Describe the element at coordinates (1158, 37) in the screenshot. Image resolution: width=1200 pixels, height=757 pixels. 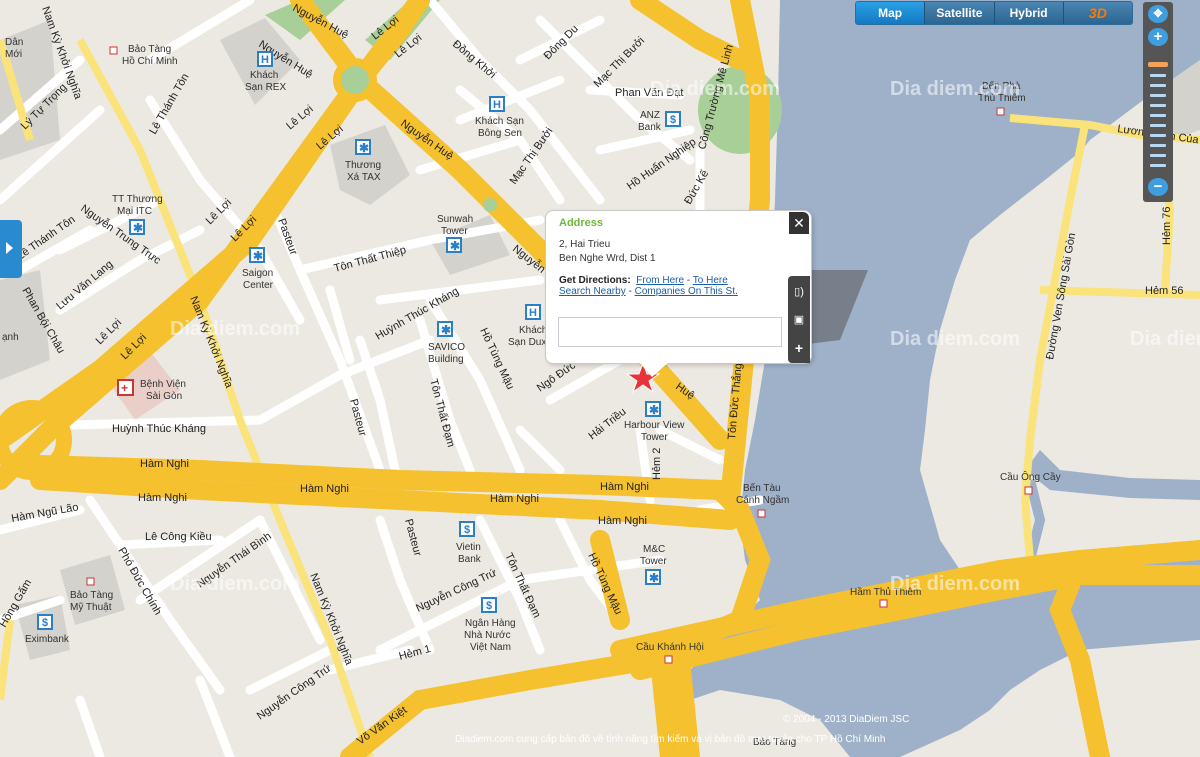
I see `zoom-in-button: +` at that location.